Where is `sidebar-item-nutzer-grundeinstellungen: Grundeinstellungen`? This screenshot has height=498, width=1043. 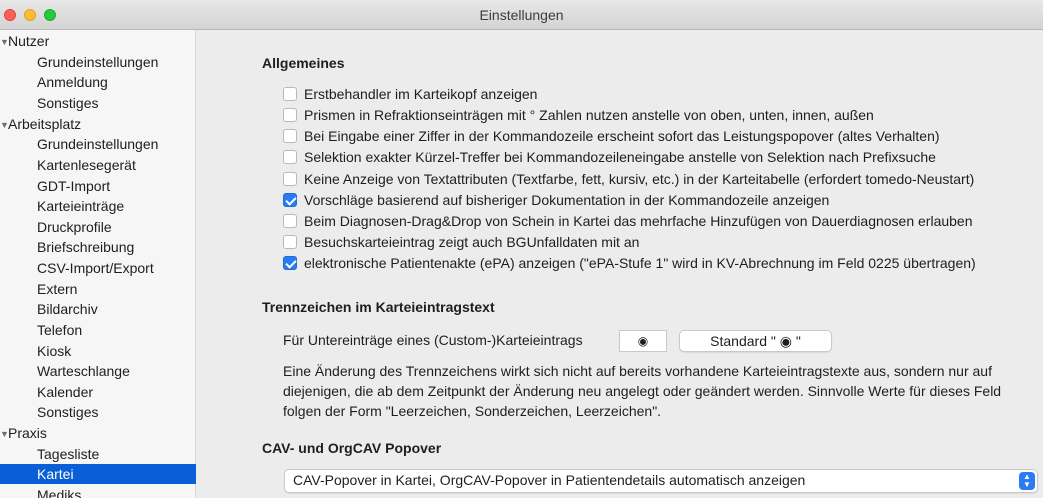 sidebar-item-nutzer-grundeinstellungen: Grundeinstellungen is located at coordinates (98, 62).